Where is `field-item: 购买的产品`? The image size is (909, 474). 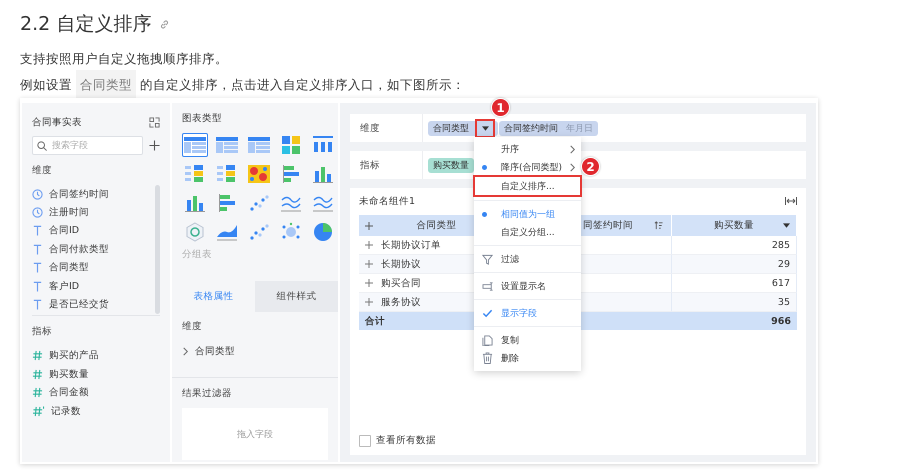
field-item: 购买的产品 is located at coordinates (91, 356).